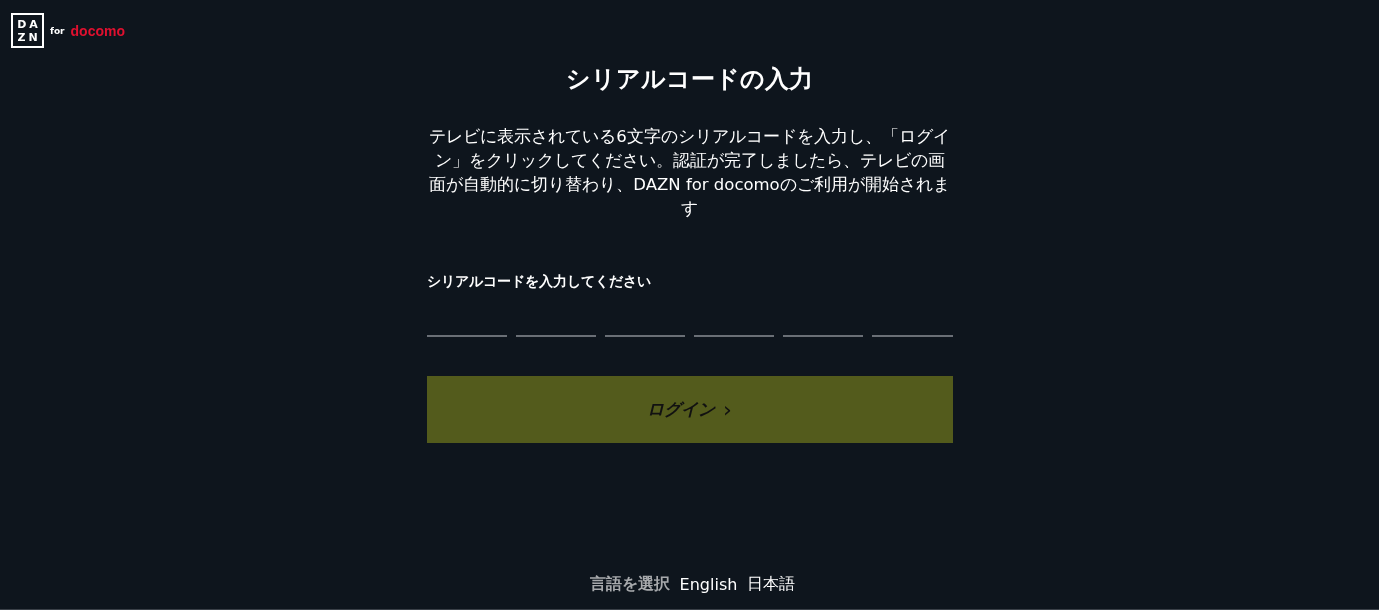  I want to click on language-label: 言語を選択, so click(629, 584).